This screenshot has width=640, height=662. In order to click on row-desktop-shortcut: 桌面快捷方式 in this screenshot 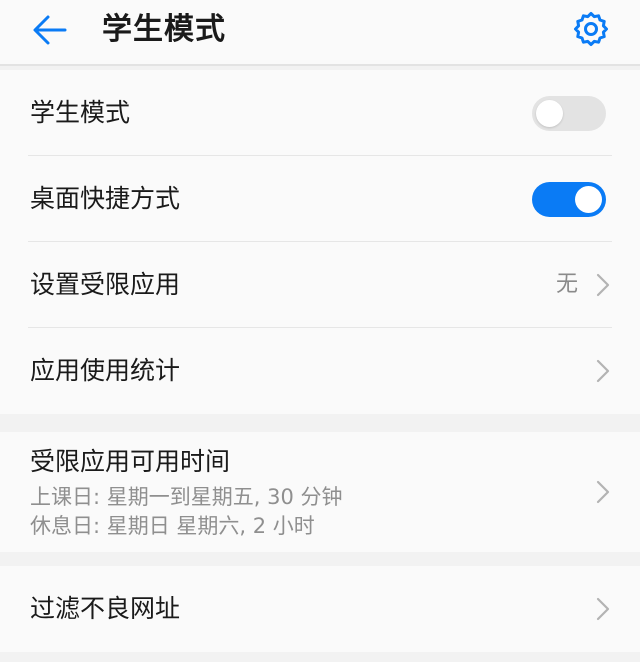, I will do `click(320, 199)`.